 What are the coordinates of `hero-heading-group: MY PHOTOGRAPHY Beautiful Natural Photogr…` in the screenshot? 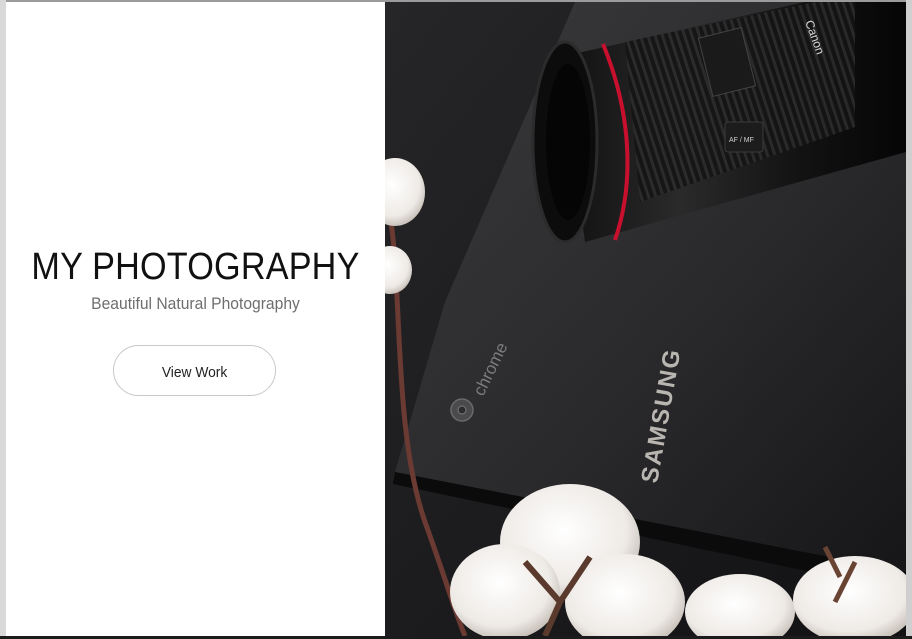 It's located at (195, 280).